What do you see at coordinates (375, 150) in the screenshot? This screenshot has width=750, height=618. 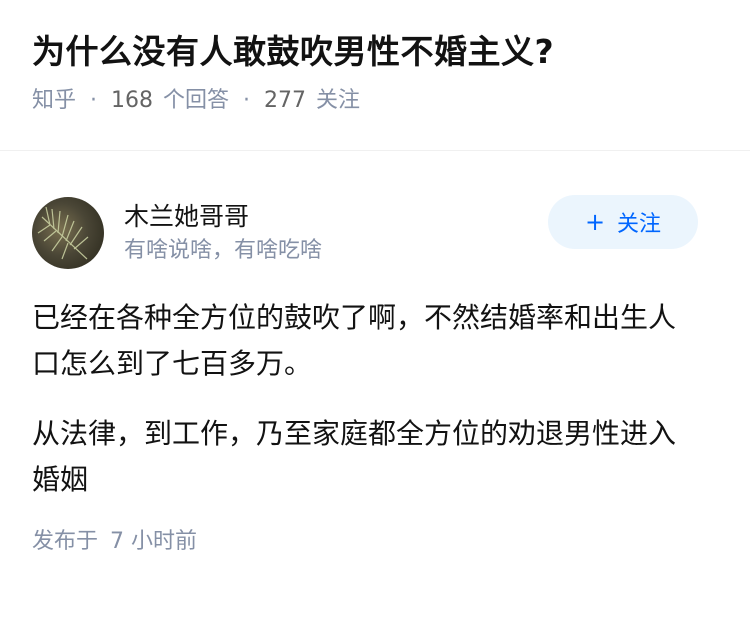 I see `divider` at bounding box center [375, 150].